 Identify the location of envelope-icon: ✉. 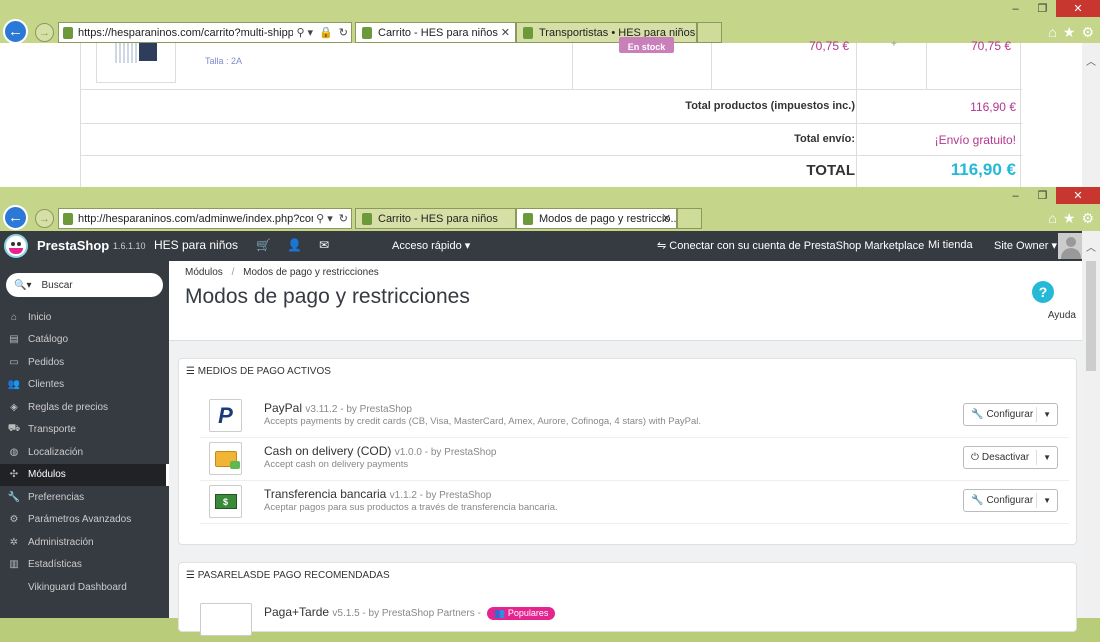
(324, 245).